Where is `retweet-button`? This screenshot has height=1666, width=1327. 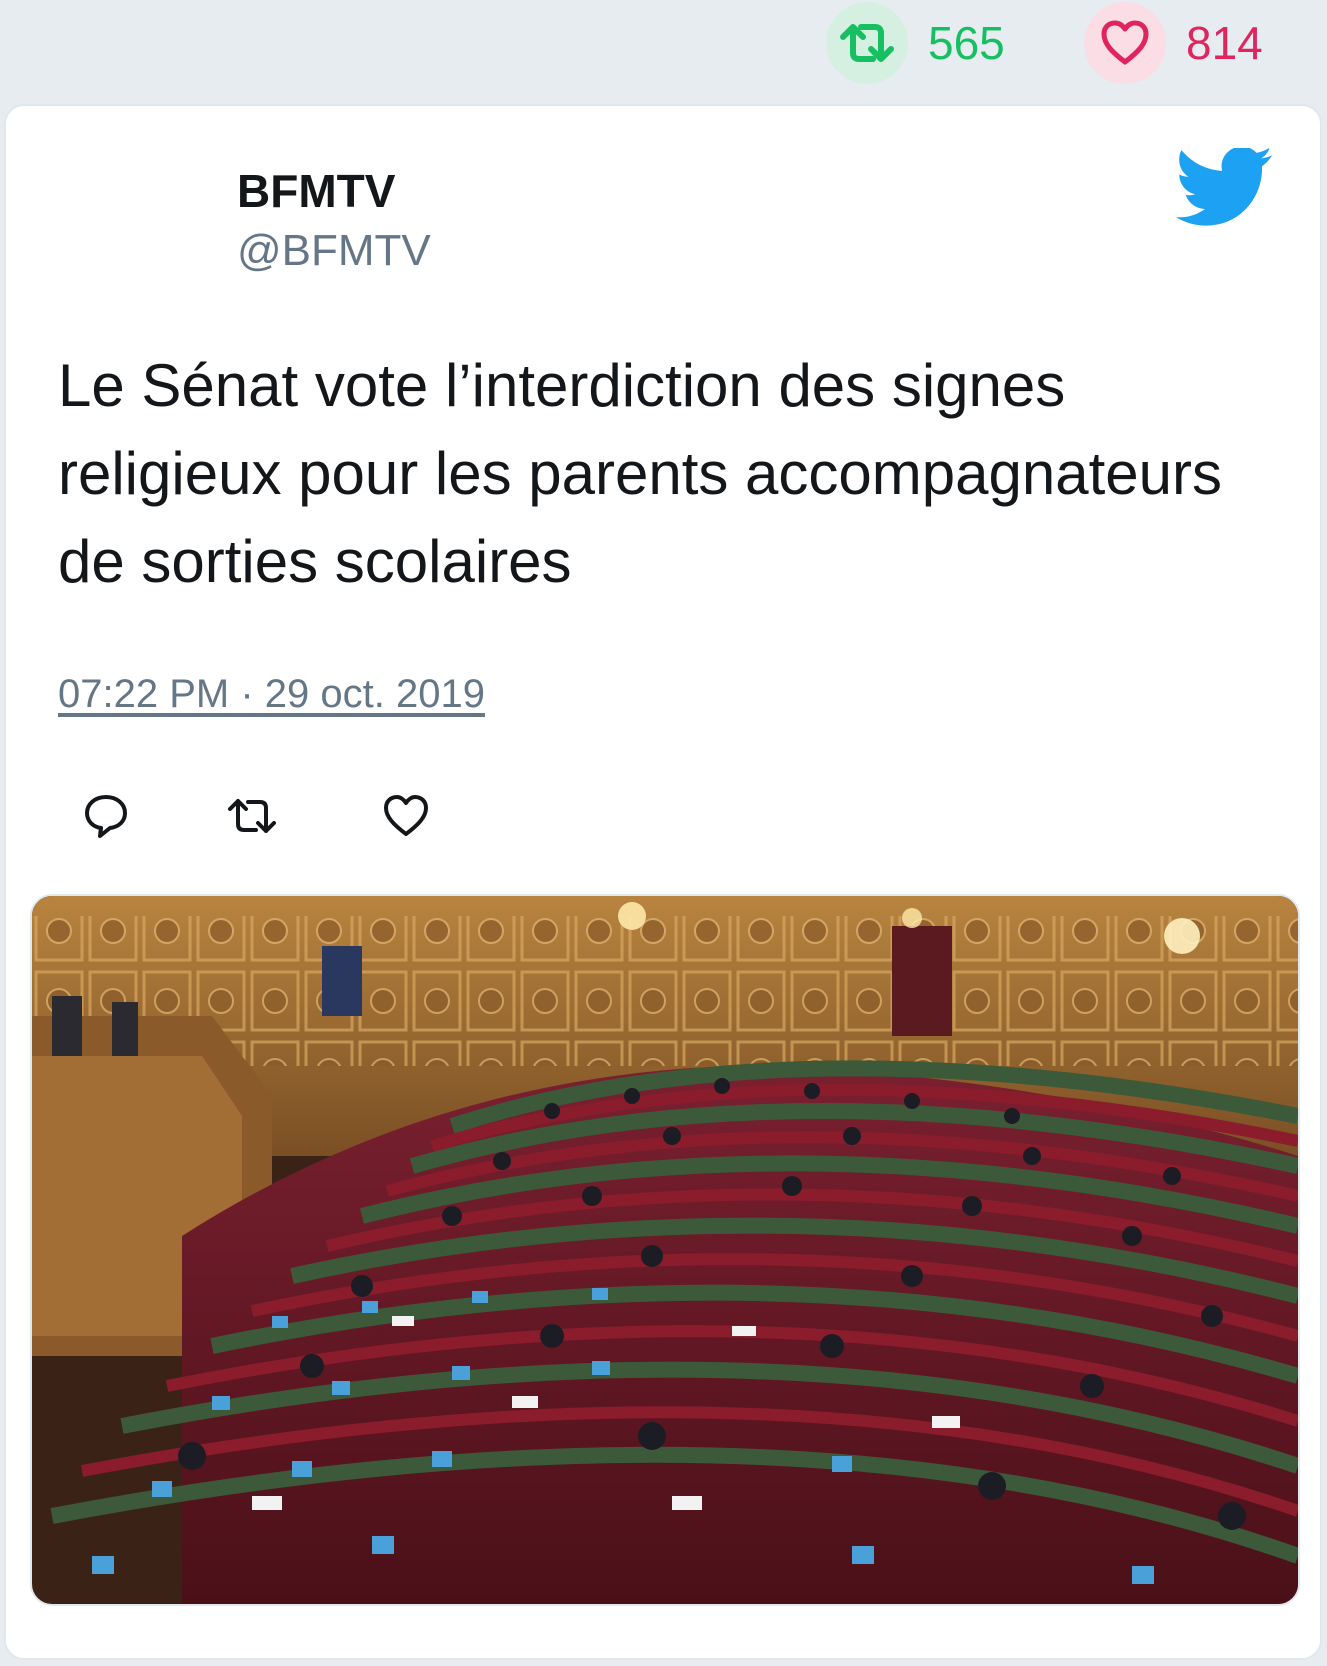 retweet-button is located at coordinates (252, 816).